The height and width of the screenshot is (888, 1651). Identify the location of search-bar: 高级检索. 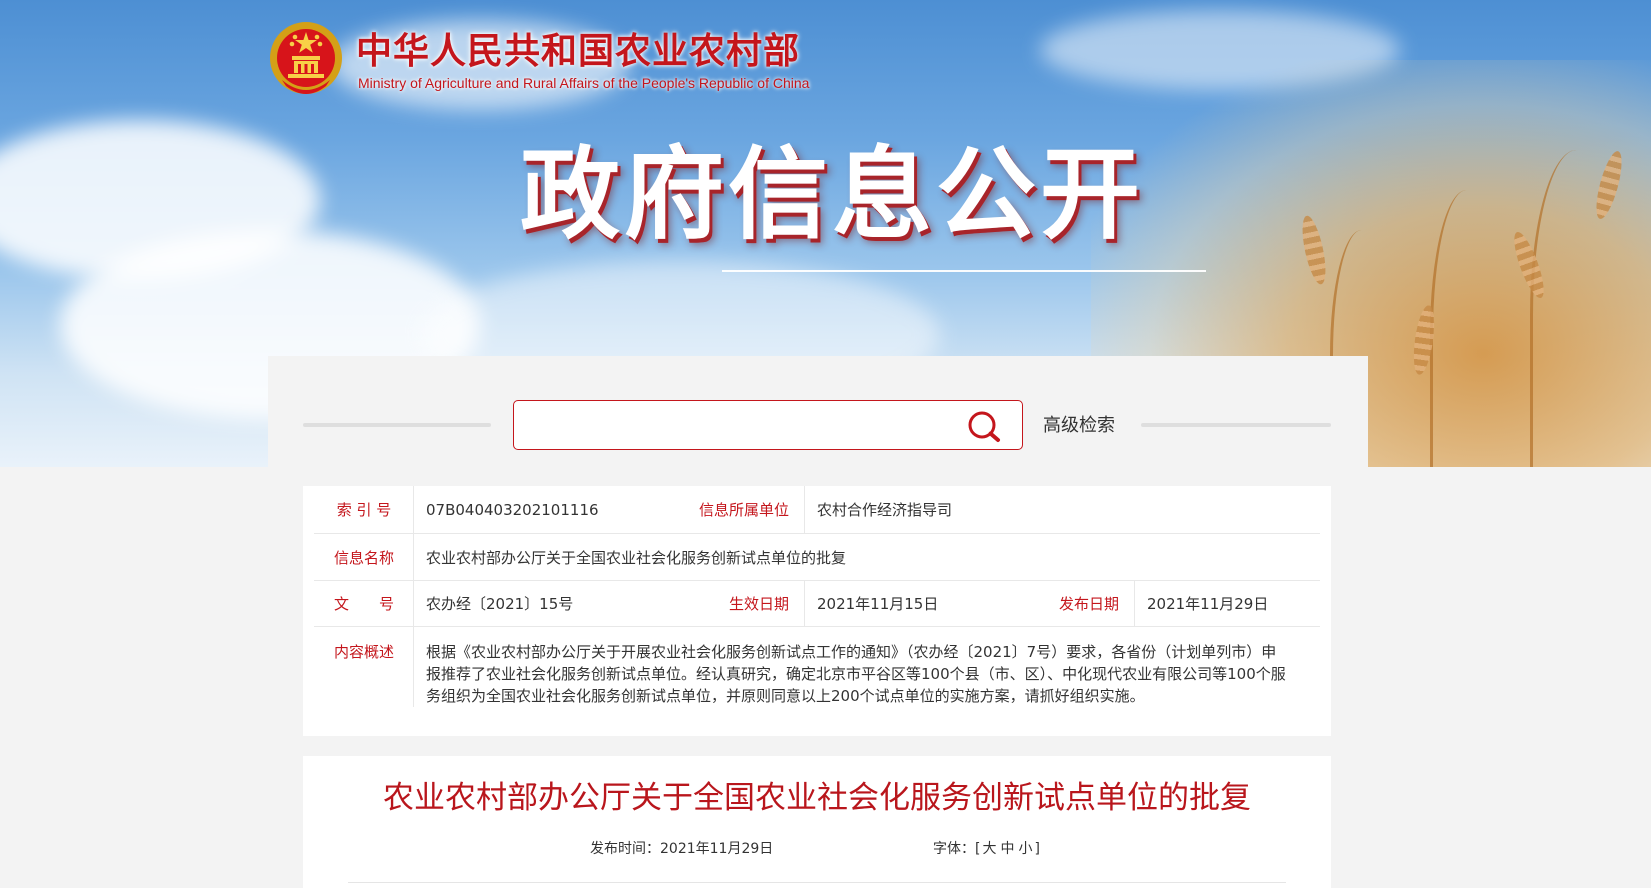
(818, 416).